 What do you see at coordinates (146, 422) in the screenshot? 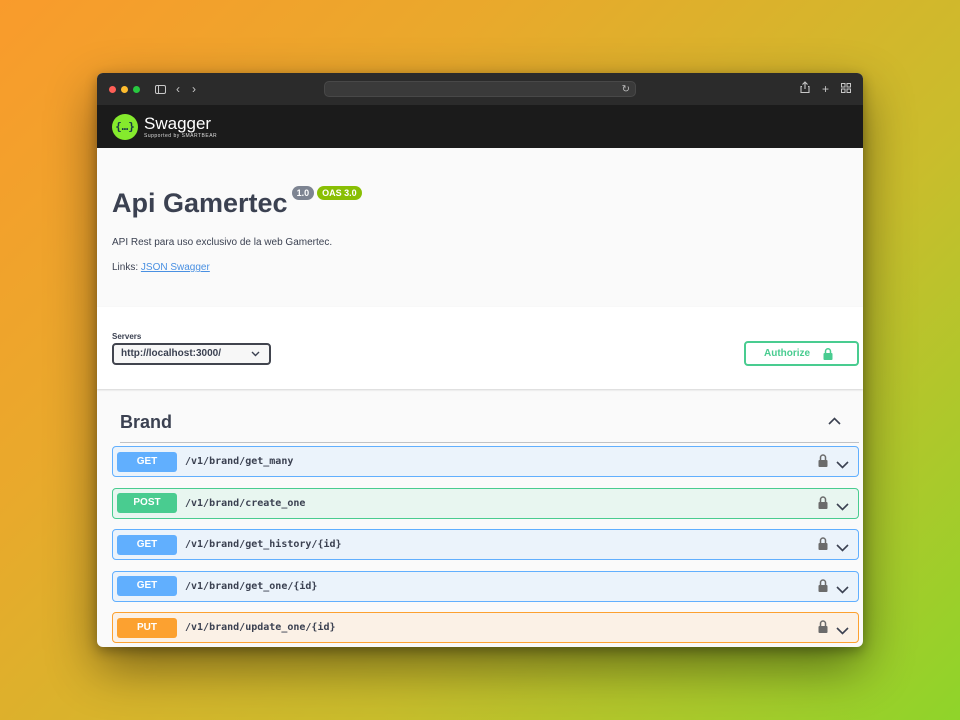
I see `tag-title: Brand` at bounding box center [146, 422].